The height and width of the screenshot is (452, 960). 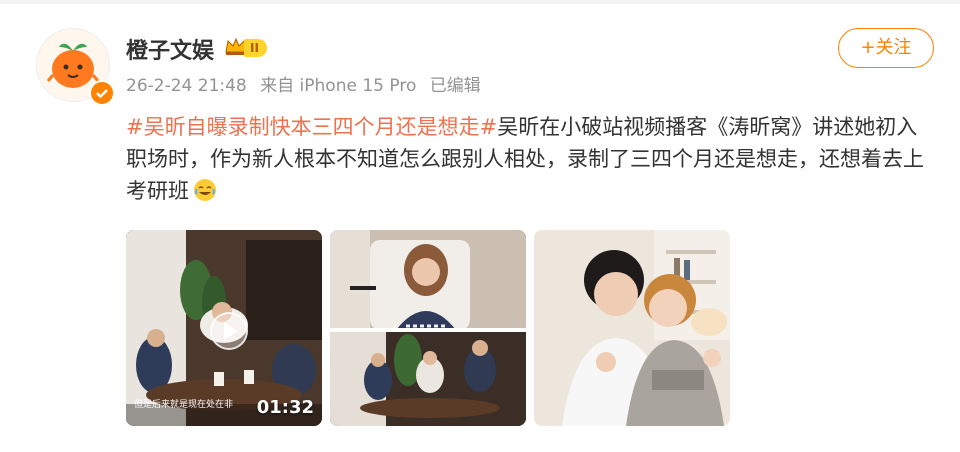 What do you see at coordinates (186, 86) in the screenshot?
I see `post-date: 26-2-24 21:48` at bounding box center [186, 86].